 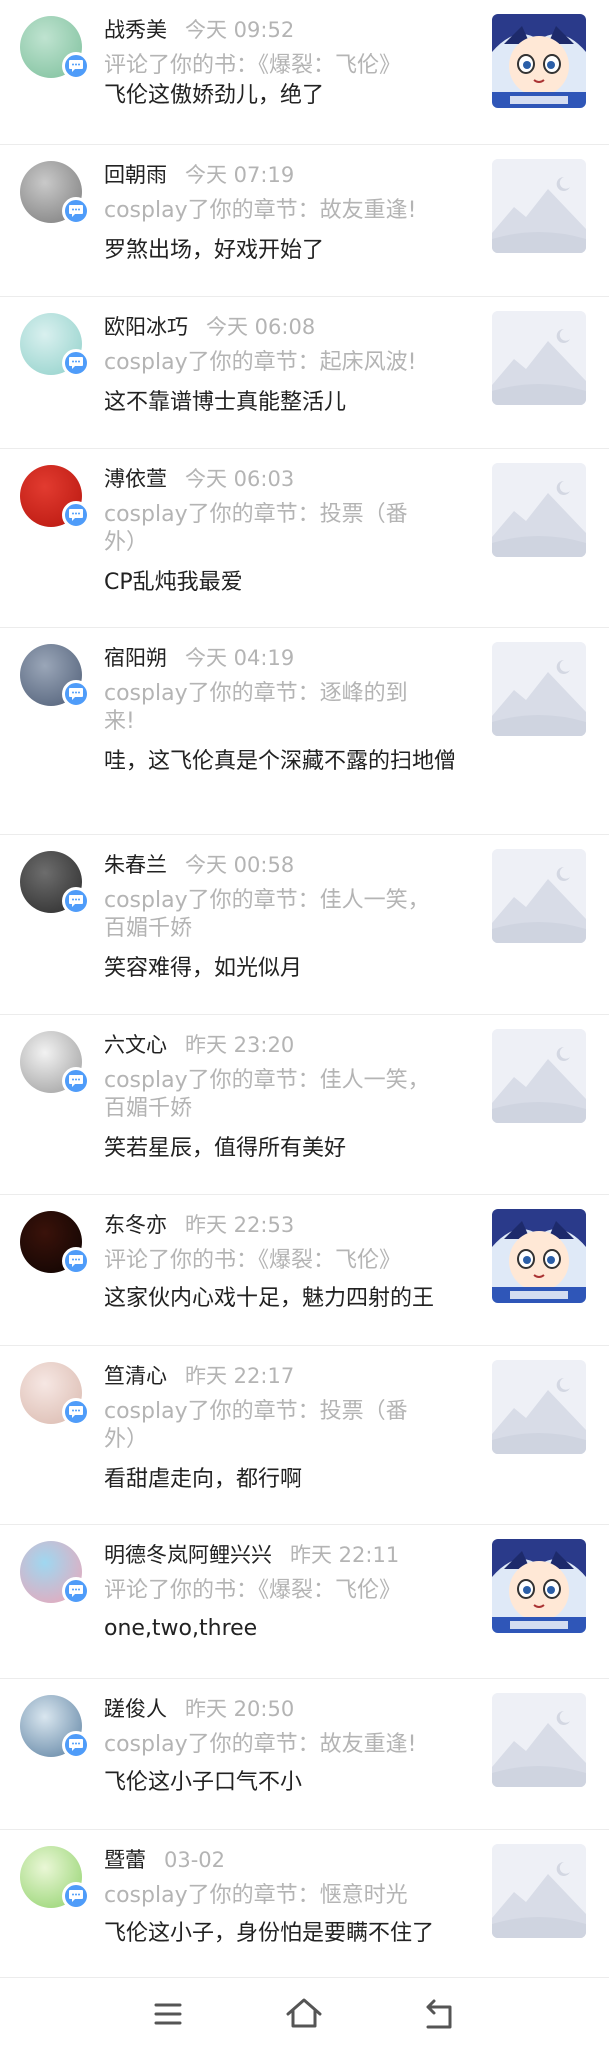 I want to click on notification-row: 东冬亦 昨天 22:53 评论了你的书：《爆裂：飞伦》这家伙内心戏十足，魅力四射的王, so click(x=304, y=1270).